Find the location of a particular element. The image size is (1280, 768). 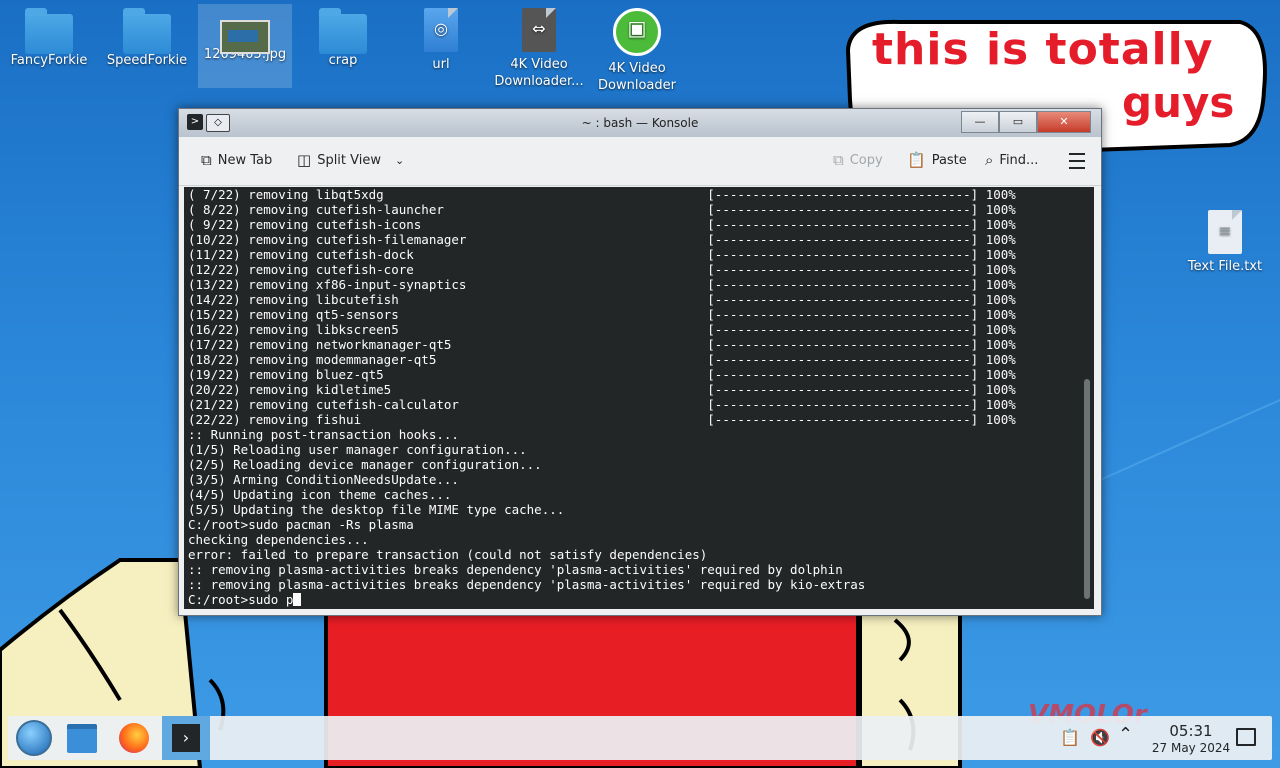

clock-date: 27 May 2024 is located at coordinates (1191, 748).